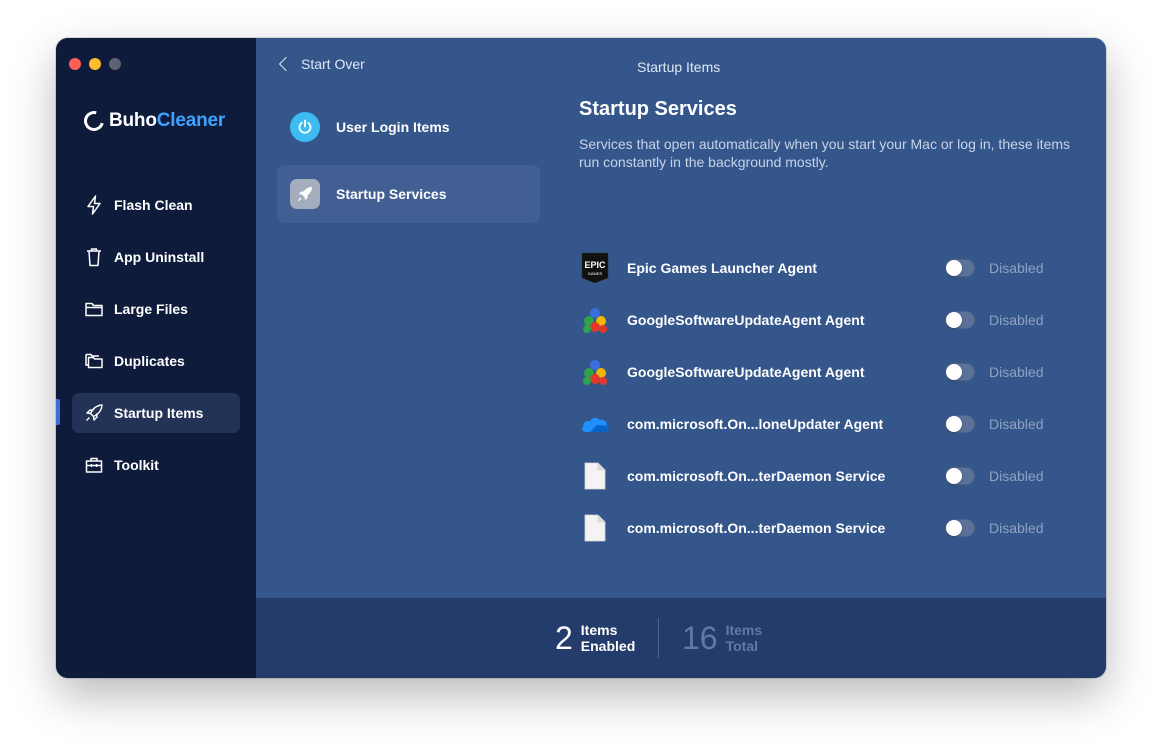  I want to click on svg-text: EPIC, so click(595, 265).